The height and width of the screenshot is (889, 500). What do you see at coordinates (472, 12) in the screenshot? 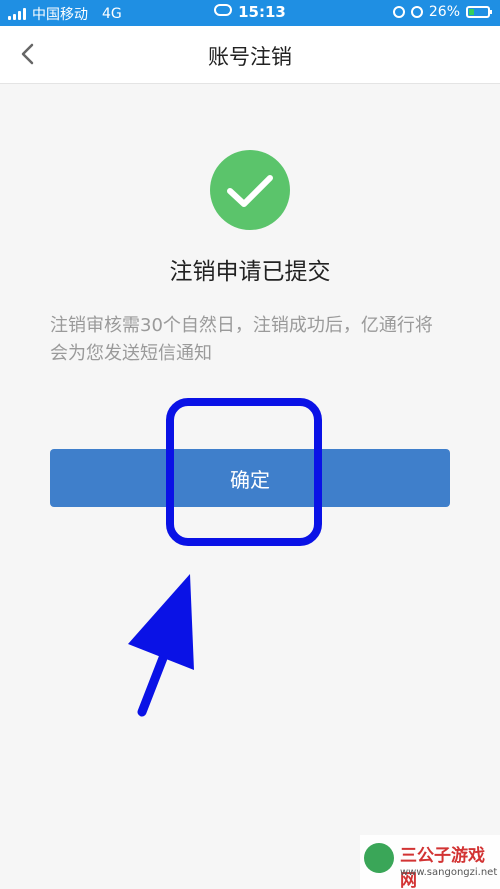
I see `battery-fill` at bounding box center [472, 12].